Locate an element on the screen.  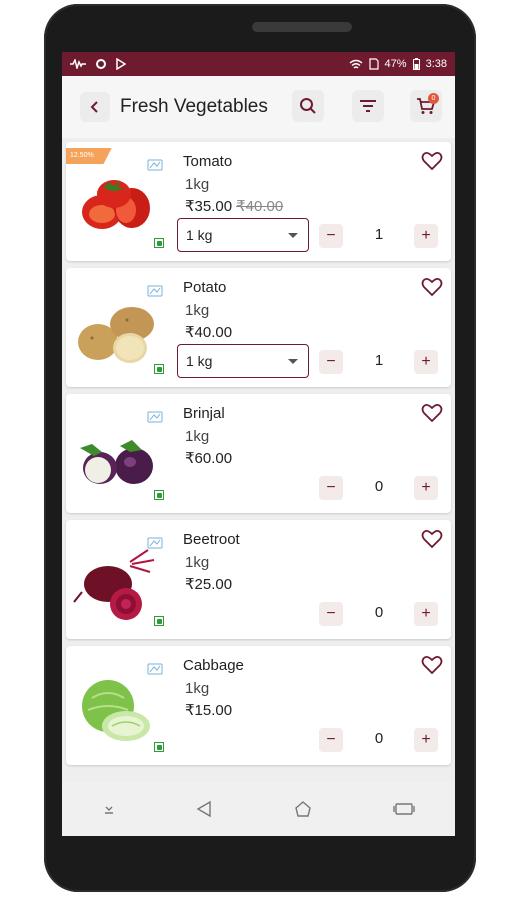
product-price: ₹60.00 is located at coordinates (208, 458).